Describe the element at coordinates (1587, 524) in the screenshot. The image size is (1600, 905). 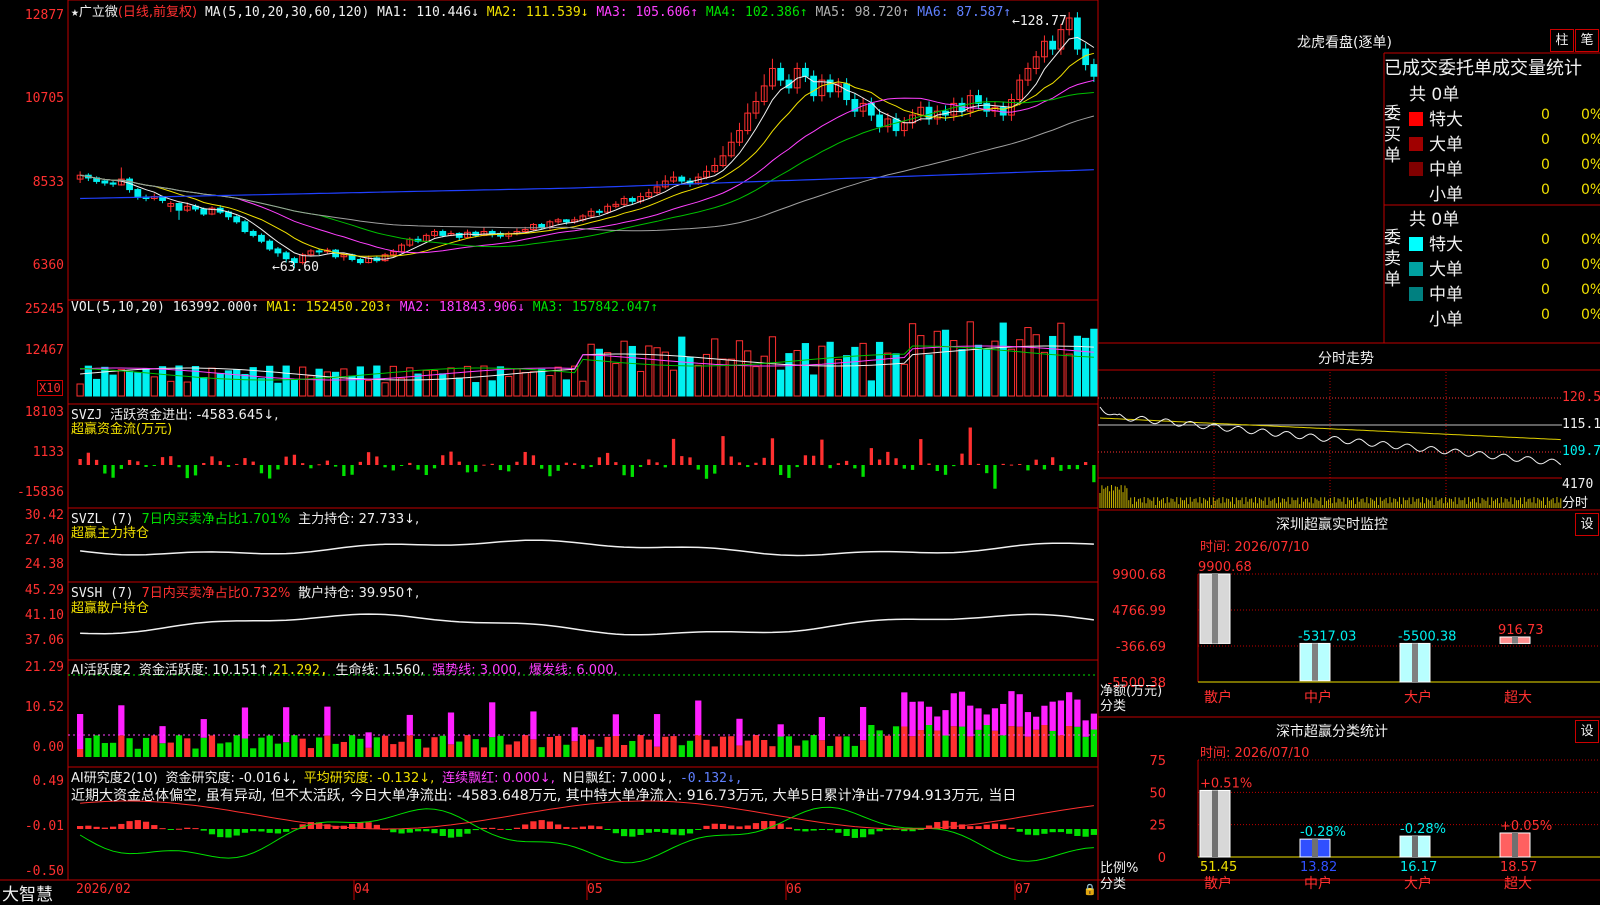
I see `monitor-settings-button: 设` at that location.